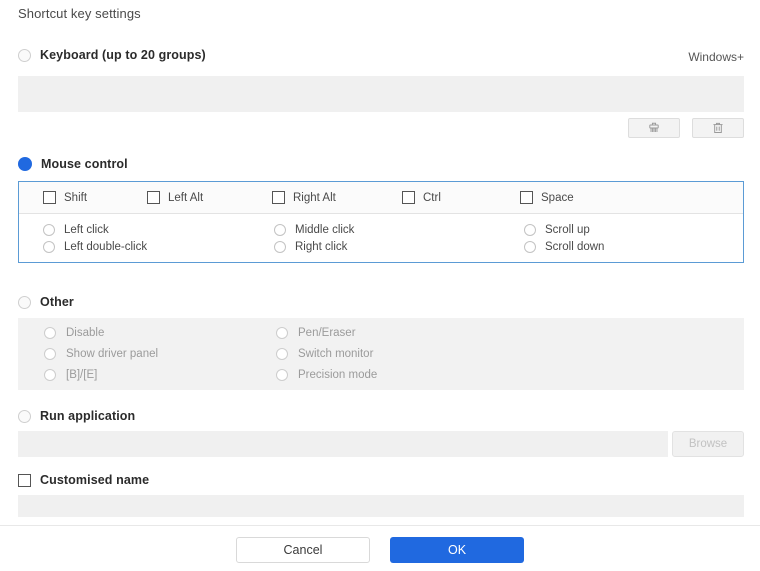  What do you see at coordinates (567, 230) in the screenshot?
I see `mouse-action-scroll-up-label: Scroll up` at bounding box center [567, 230].